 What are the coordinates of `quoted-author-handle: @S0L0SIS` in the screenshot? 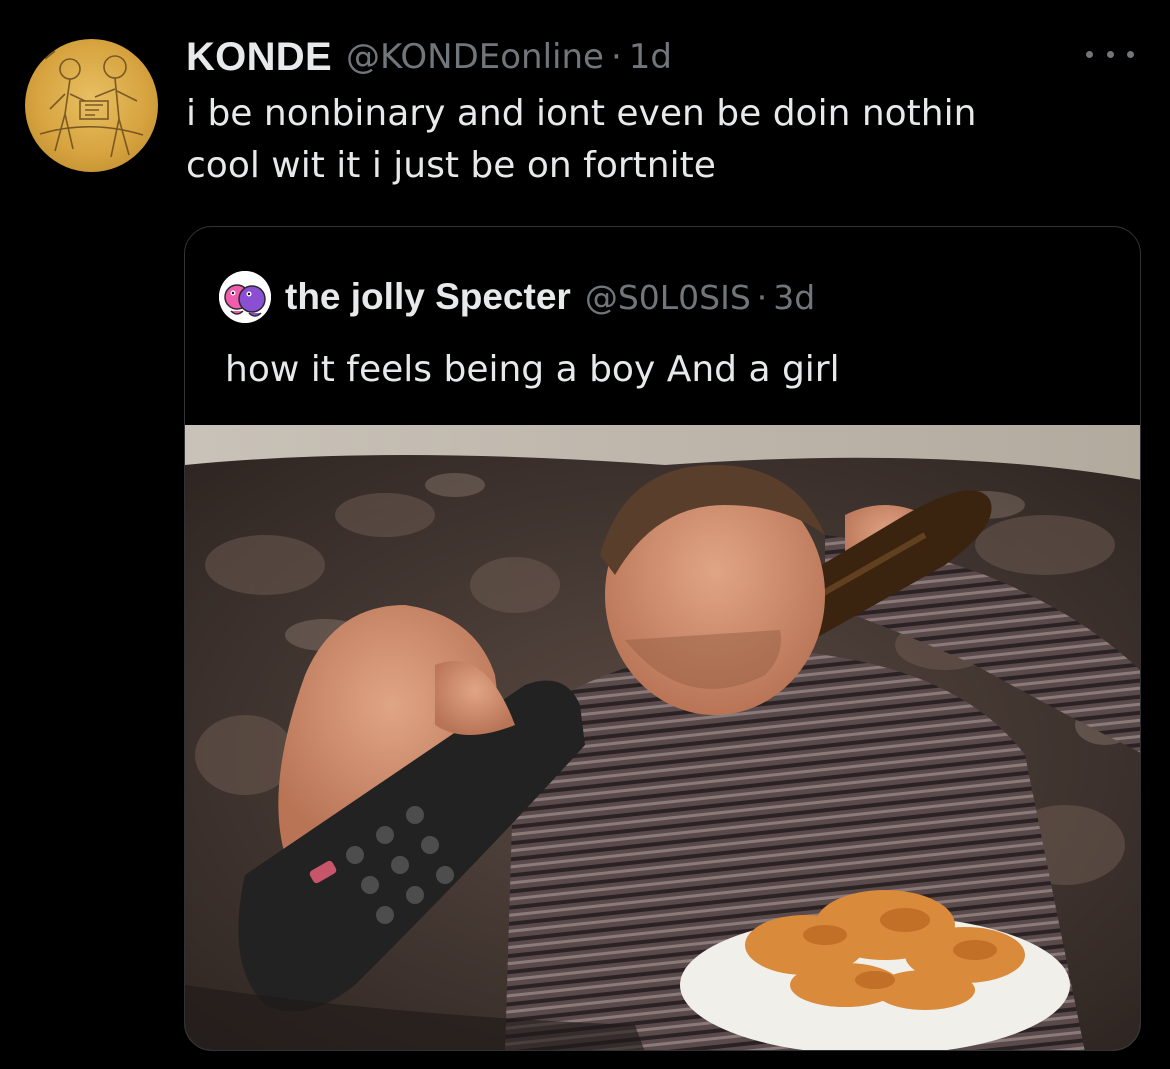 It's located at (668, 297).